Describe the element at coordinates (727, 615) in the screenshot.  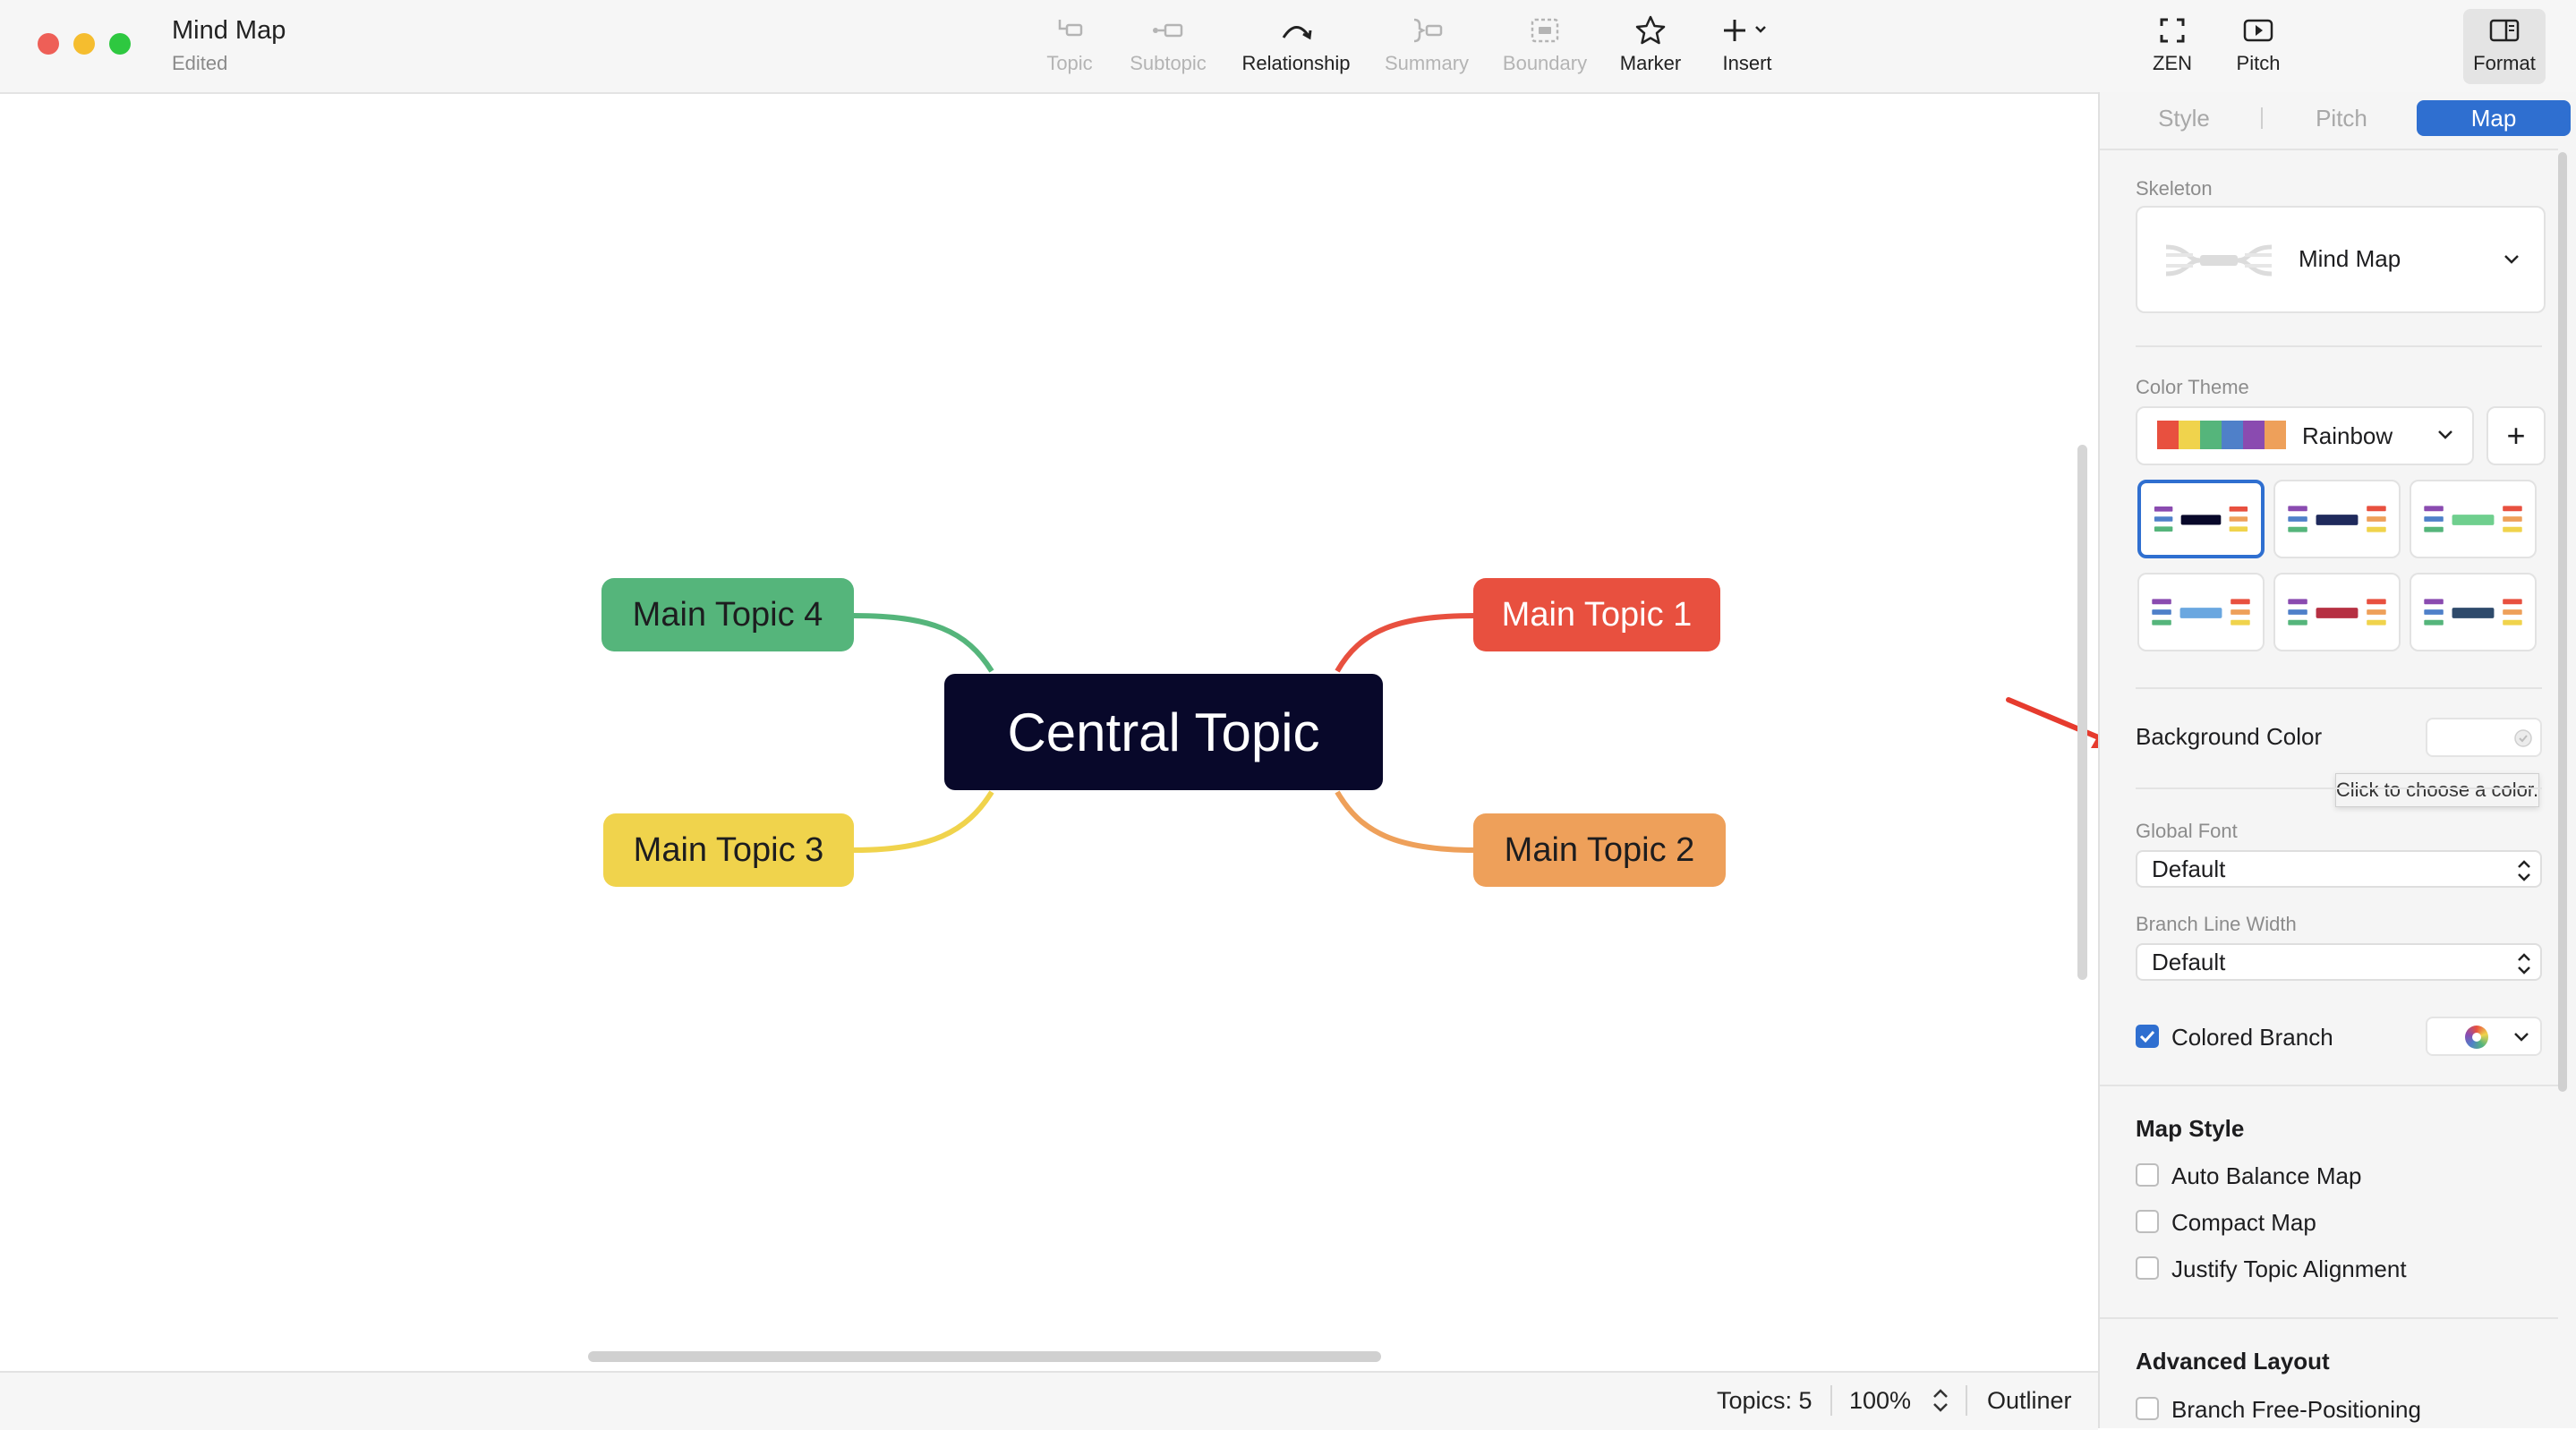
I see `main-topic-4: Main Topic 4` at that location.